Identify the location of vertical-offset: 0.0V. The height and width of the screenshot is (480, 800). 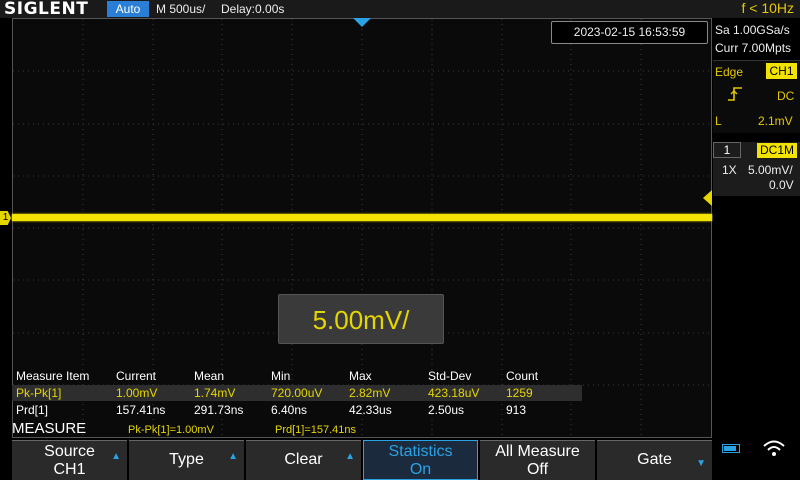
(781, 185).